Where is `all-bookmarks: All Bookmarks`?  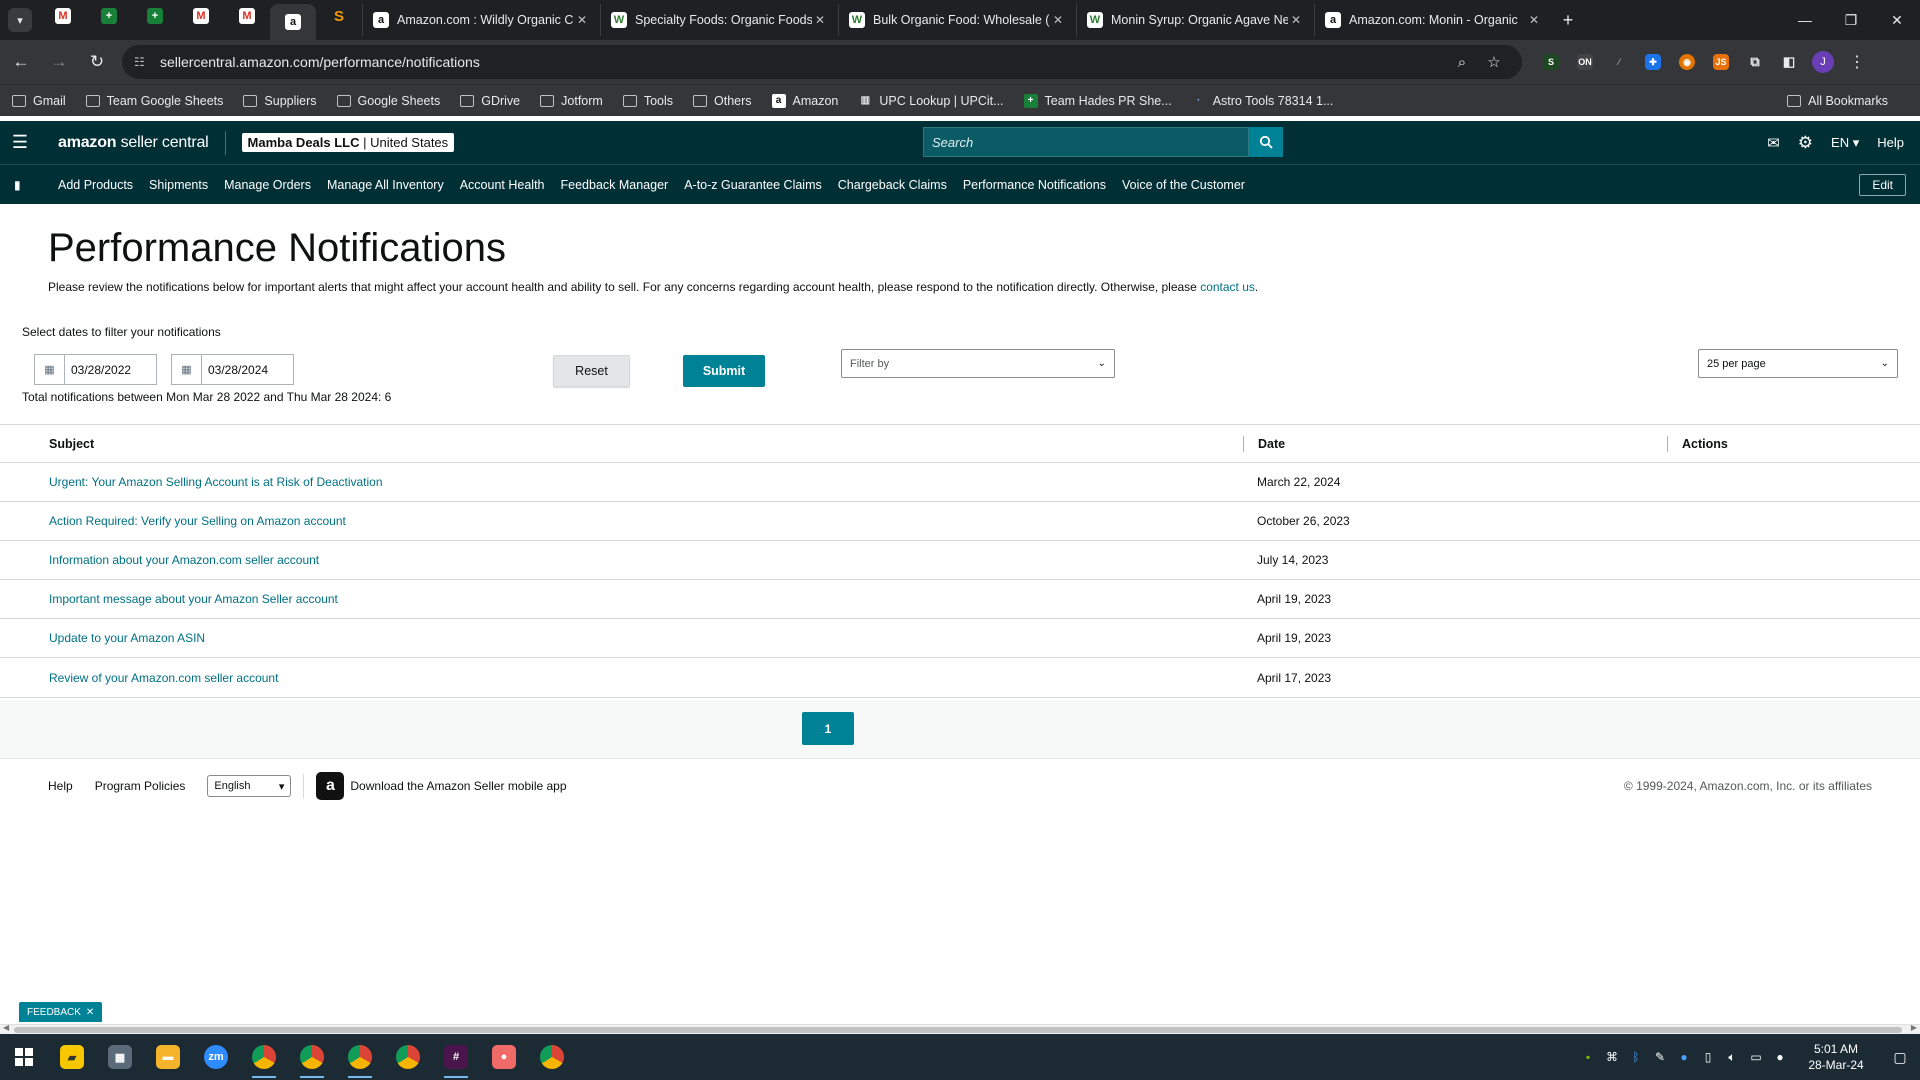 all-bookmarks: All Bookmarks is located at coordinates (1837, 101).